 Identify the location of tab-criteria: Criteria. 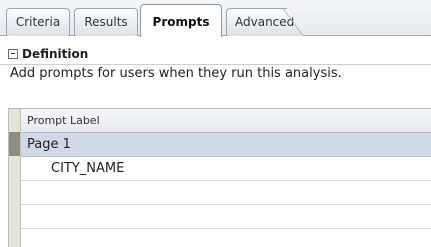
(38, 22).